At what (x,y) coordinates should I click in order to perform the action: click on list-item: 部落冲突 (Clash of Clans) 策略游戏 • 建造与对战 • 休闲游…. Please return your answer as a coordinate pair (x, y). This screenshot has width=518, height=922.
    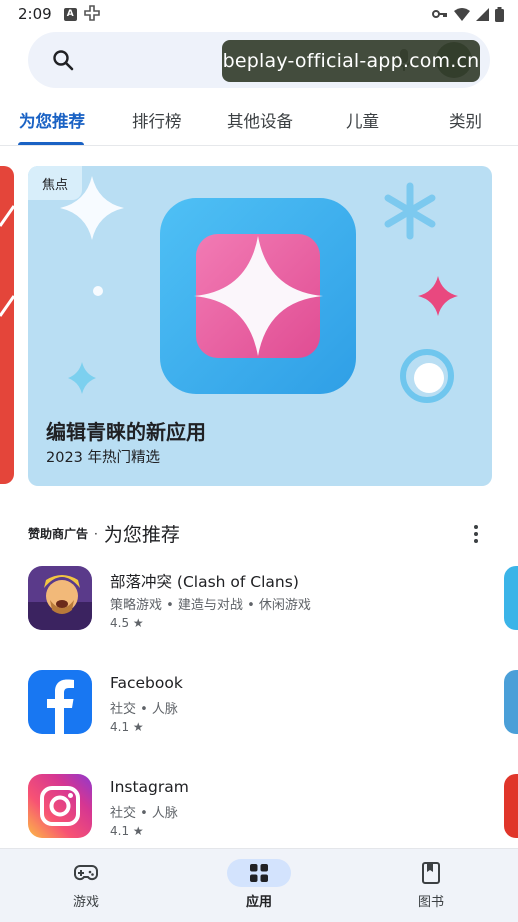
    Looking at the image, I should click on (263, 601).